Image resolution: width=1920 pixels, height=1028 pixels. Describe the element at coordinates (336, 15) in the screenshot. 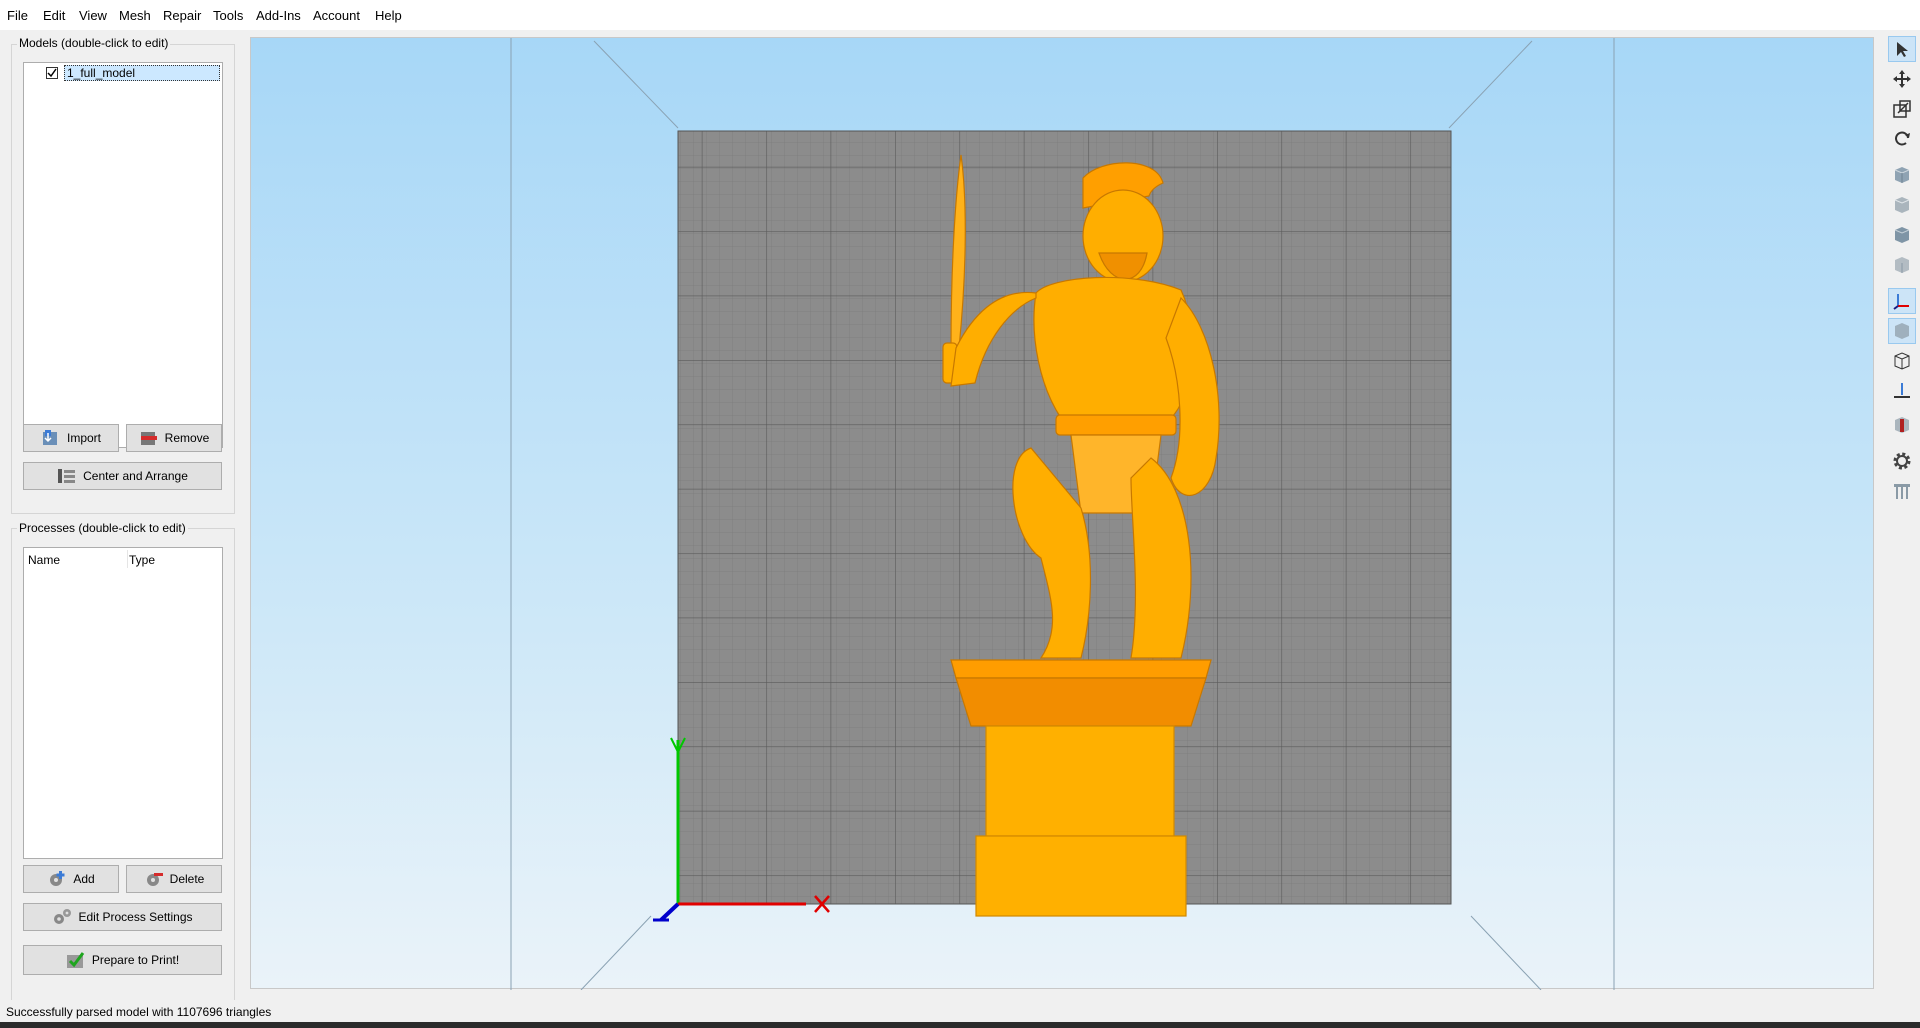

I see `menu-account: Account` at that location.